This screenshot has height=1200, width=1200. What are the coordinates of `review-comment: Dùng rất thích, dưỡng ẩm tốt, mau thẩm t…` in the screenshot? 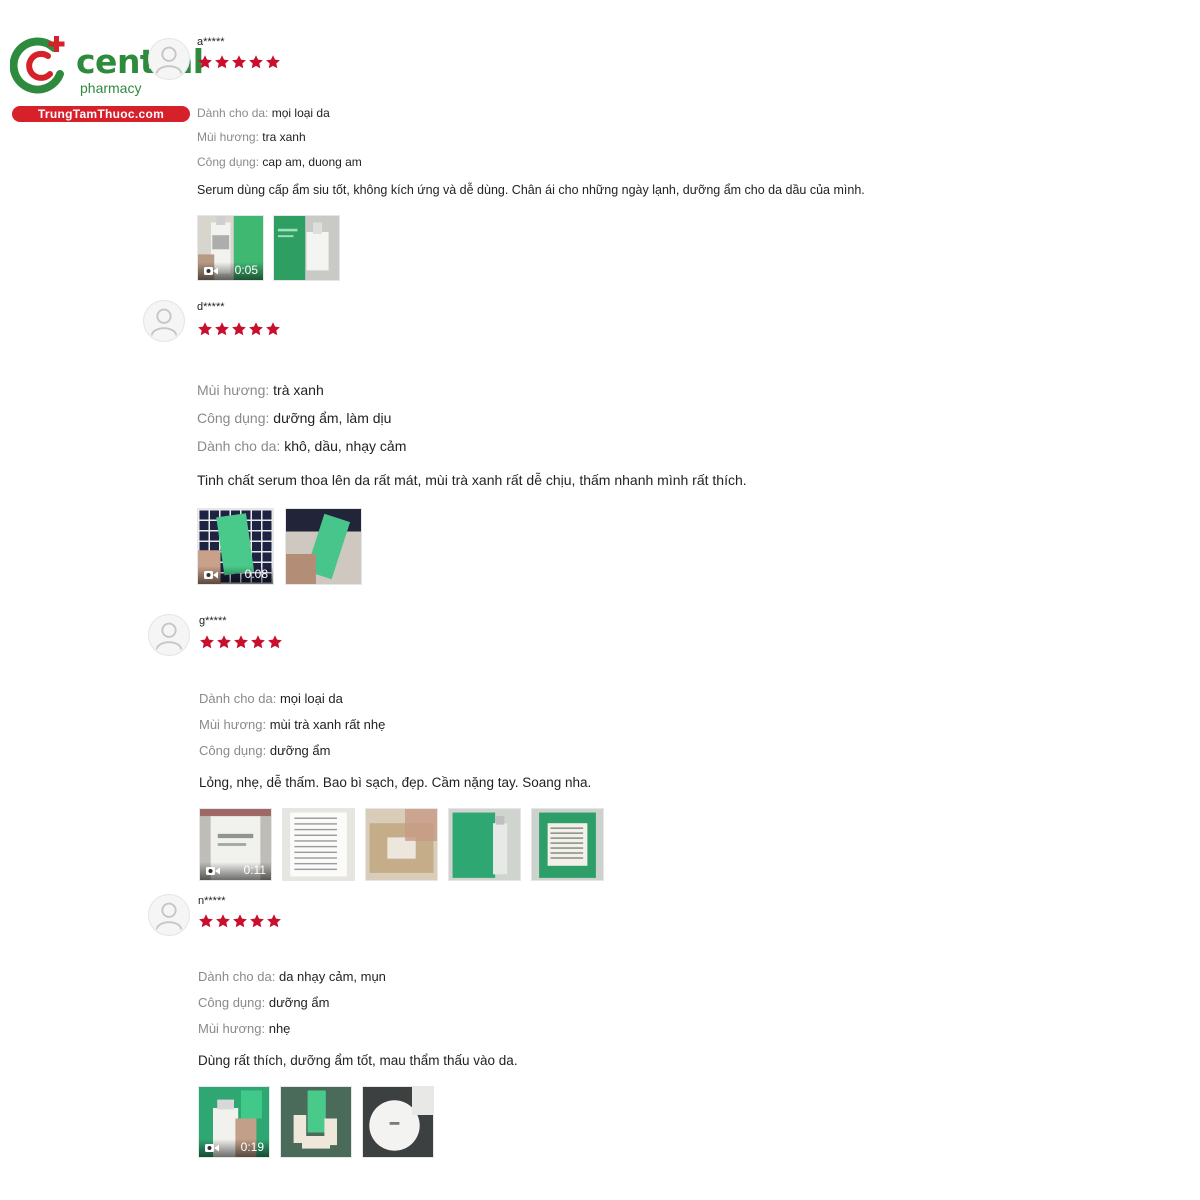 It's located at (358, 1060).